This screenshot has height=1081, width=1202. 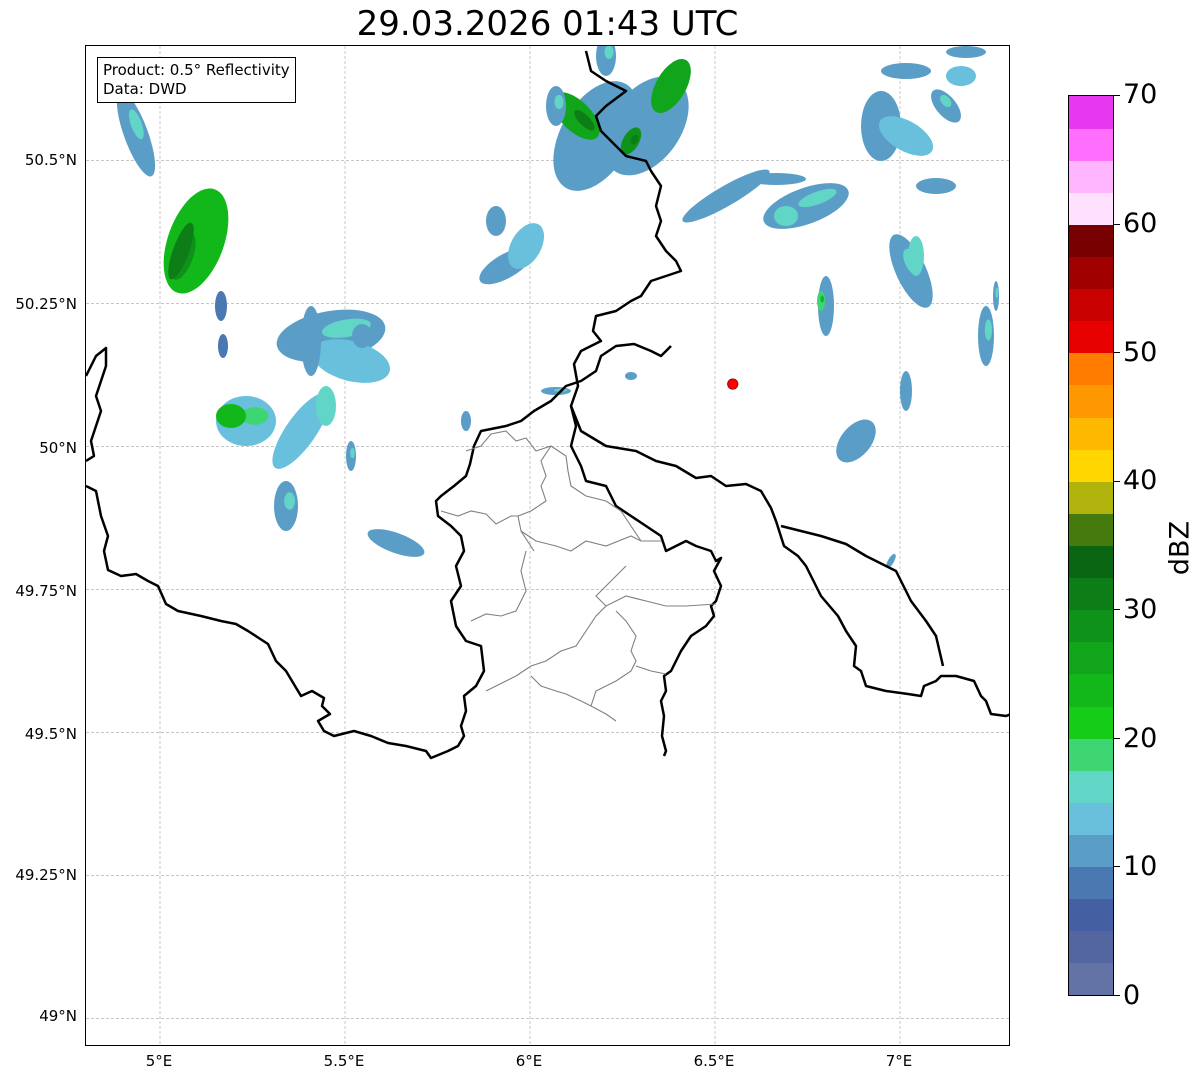 I want to click on colorbar-tick-label: 50, so click(x=1140, y=352).